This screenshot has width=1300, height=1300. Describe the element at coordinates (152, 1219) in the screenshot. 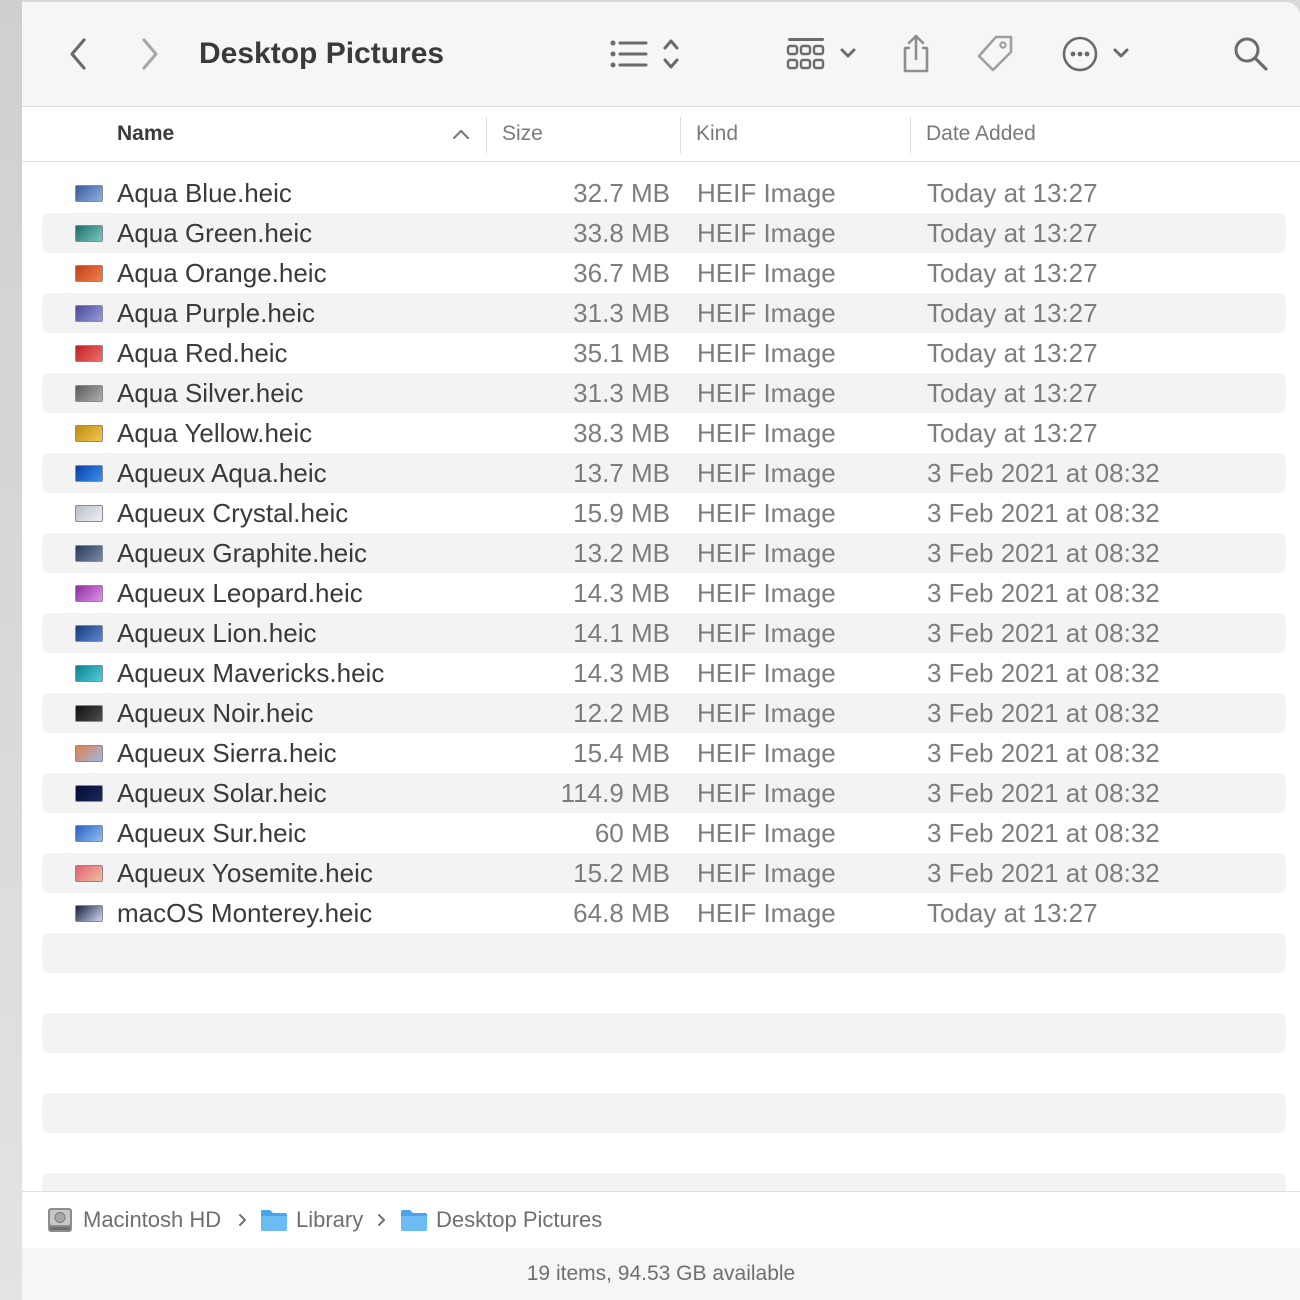

I see `path-item-label: Macintosh HD` at that location.